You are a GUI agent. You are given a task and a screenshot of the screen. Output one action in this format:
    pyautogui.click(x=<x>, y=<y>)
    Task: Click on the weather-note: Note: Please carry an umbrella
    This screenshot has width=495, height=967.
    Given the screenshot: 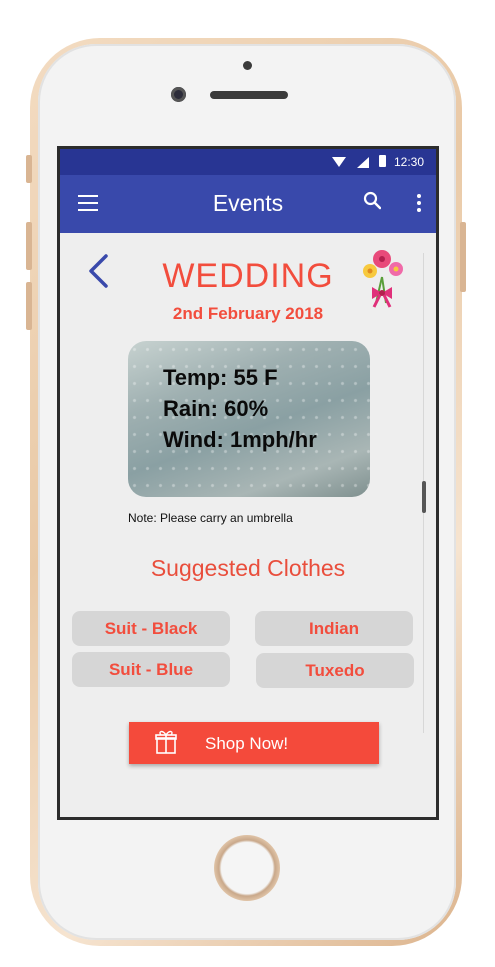 What is the action you would take?
    pyautogui.click(x=210, y=518)
    